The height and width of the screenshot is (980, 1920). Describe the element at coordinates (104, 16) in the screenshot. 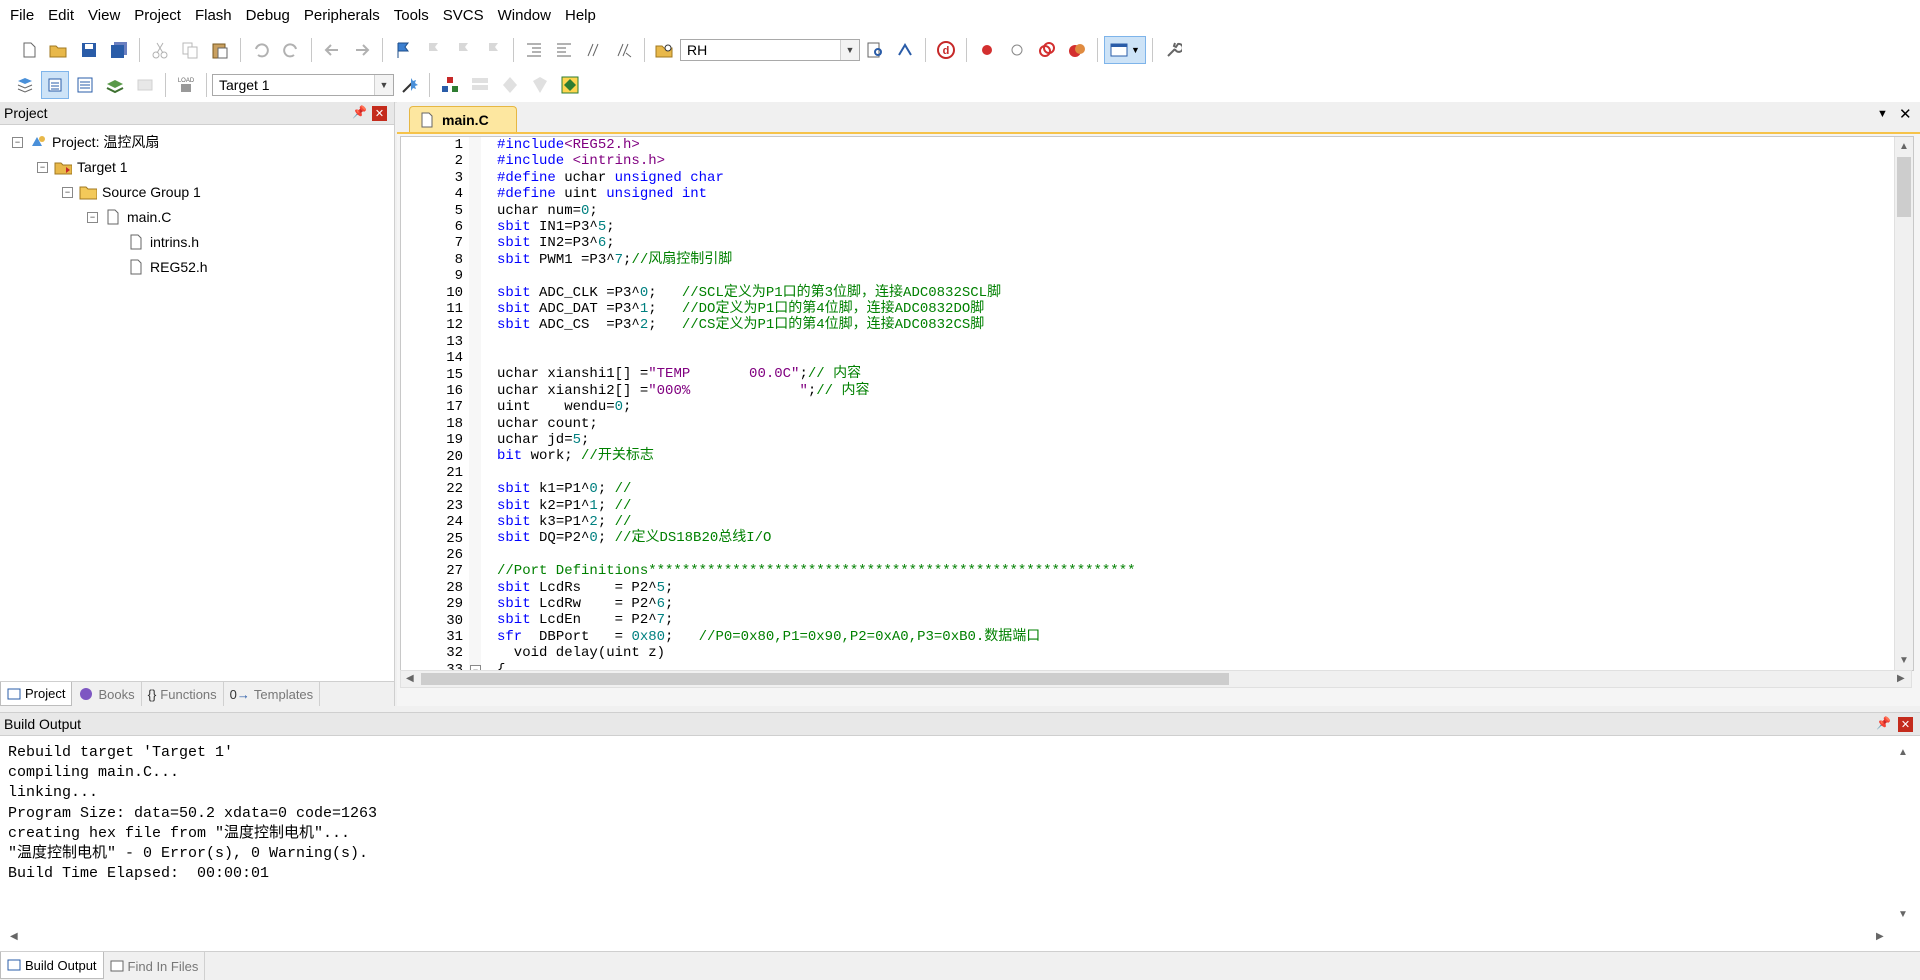

I see `menu-view: View` at that location.